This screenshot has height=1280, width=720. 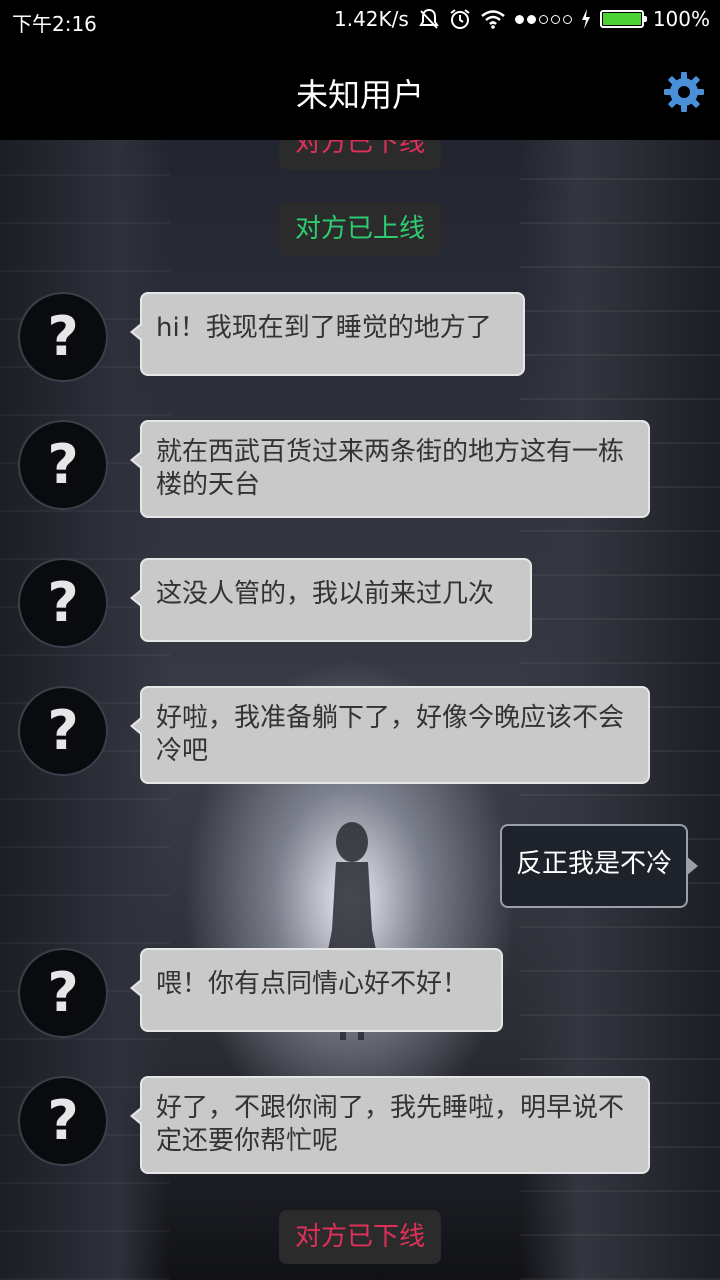 What do you see at coordinates (327, 334) in the screenshot?
I see `incoming-message: hi！我现在到了睡觉的地方了` at bounding box center [327, 334].